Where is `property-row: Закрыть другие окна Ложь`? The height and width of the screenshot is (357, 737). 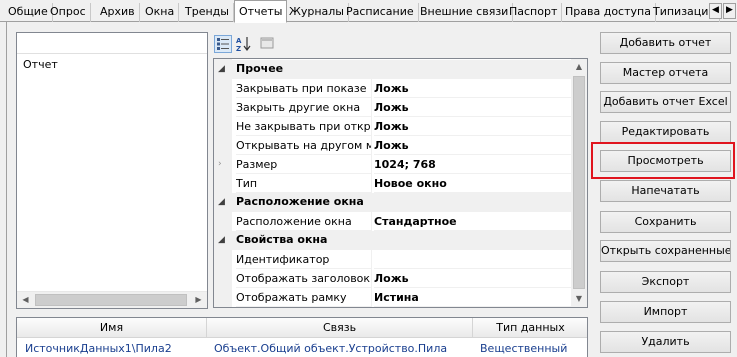 property-row: Закрыть другие окна Ложь is located at coordinates (393, 107).